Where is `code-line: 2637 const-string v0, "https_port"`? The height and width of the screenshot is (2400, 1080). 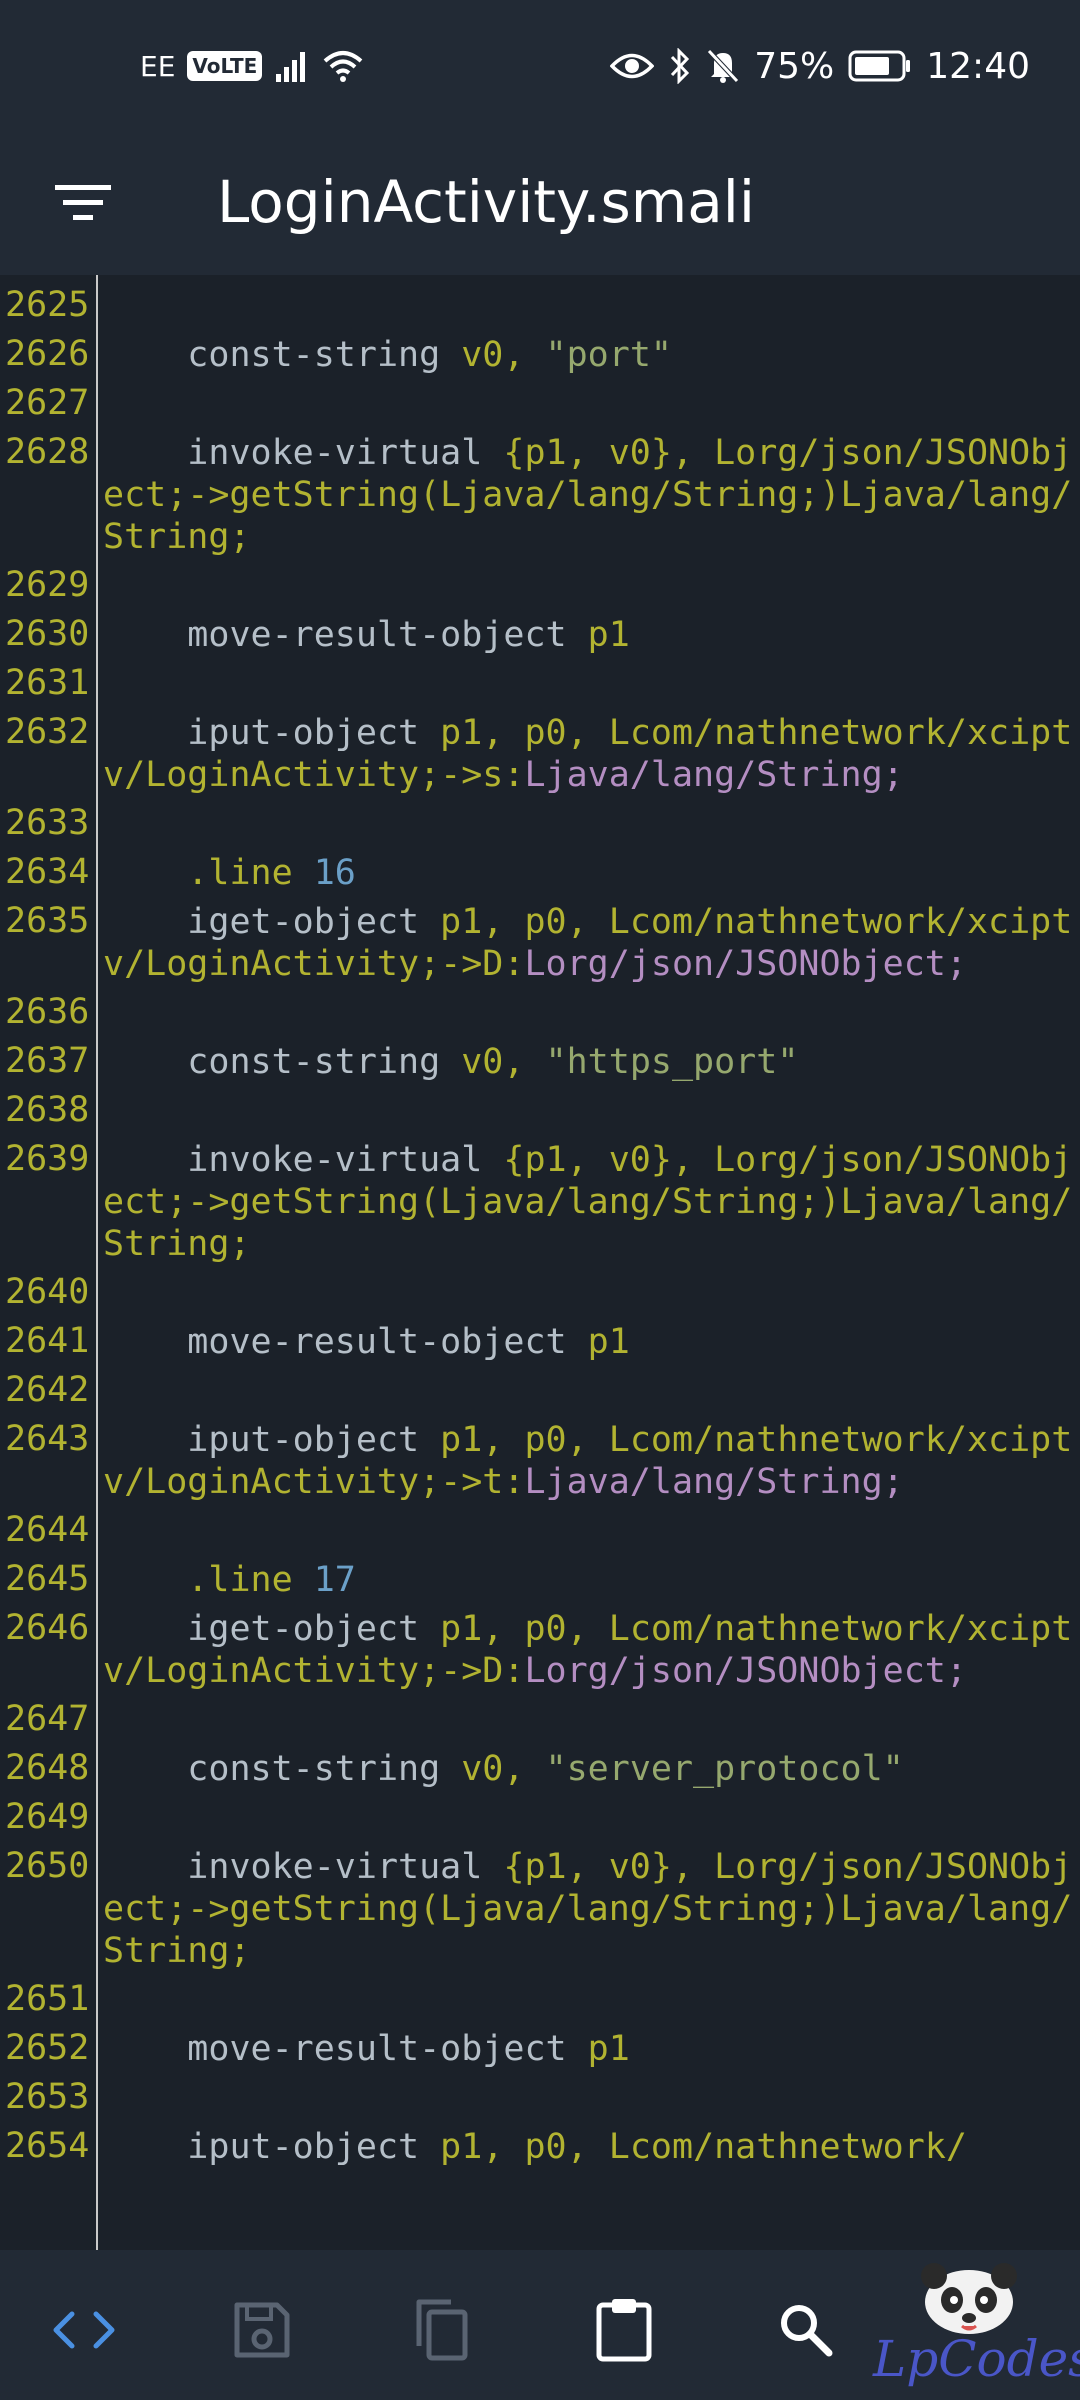 code-line: 2637 const-string v0, "https_port" is located at coordinates (540, 1061).